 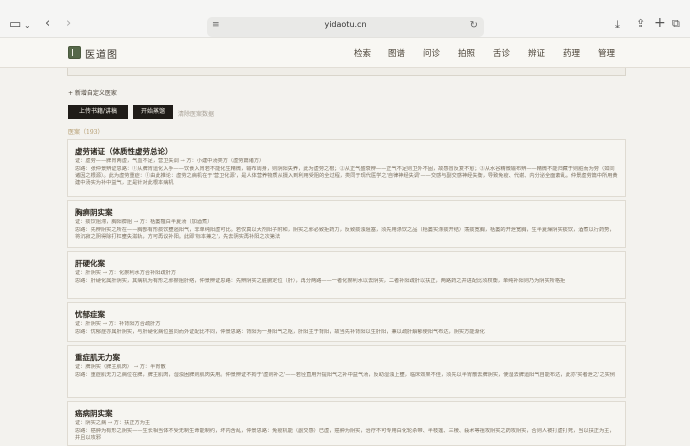 I want to click on case-pattern: 证：阴实之病 → 方：扶正方为主, so click(x=113, y=423).